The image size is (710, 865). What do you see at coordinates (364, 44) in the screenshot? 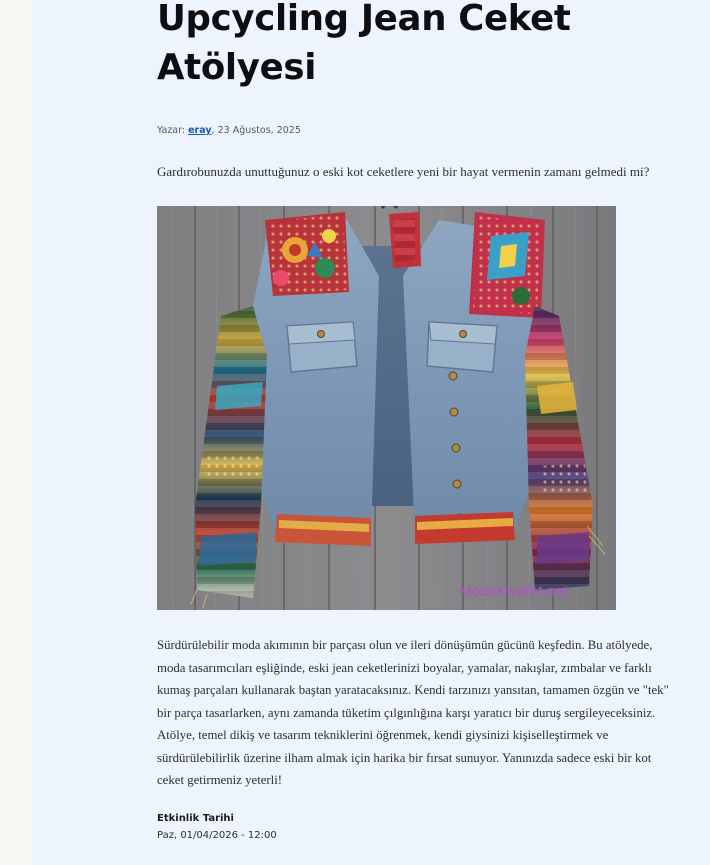
I see `page-title: Upcycling Jean Ceket Atölyesi` at bounding box center [364, 44].